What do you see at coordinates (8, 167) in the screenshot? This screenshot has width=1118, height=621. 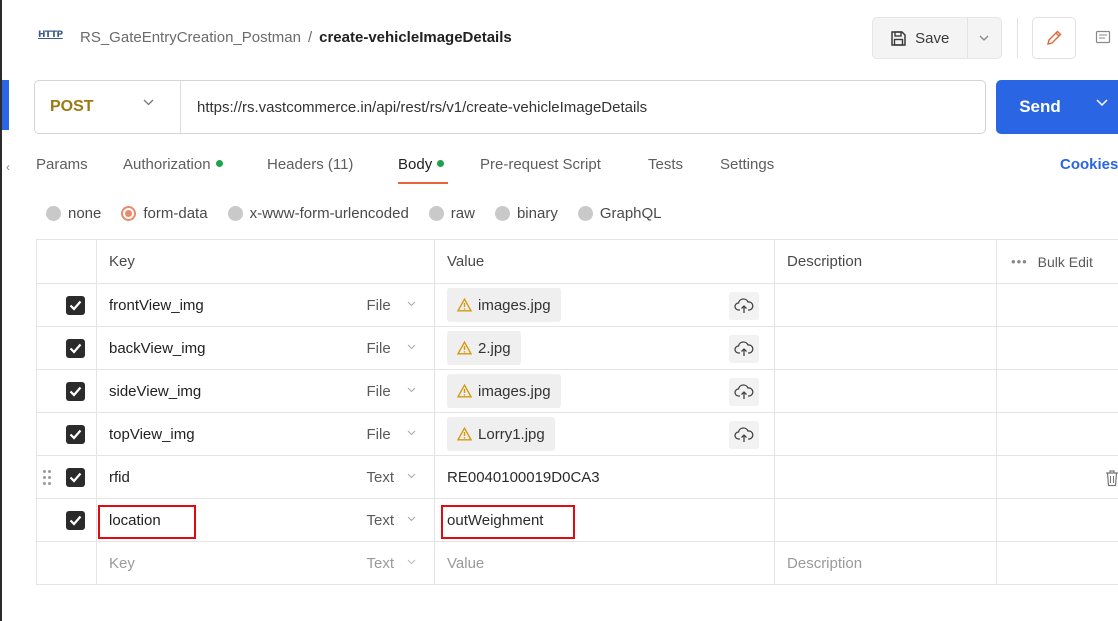 I see `tab-scroll-left-icon: ‹` at bounding box center [8, 167].